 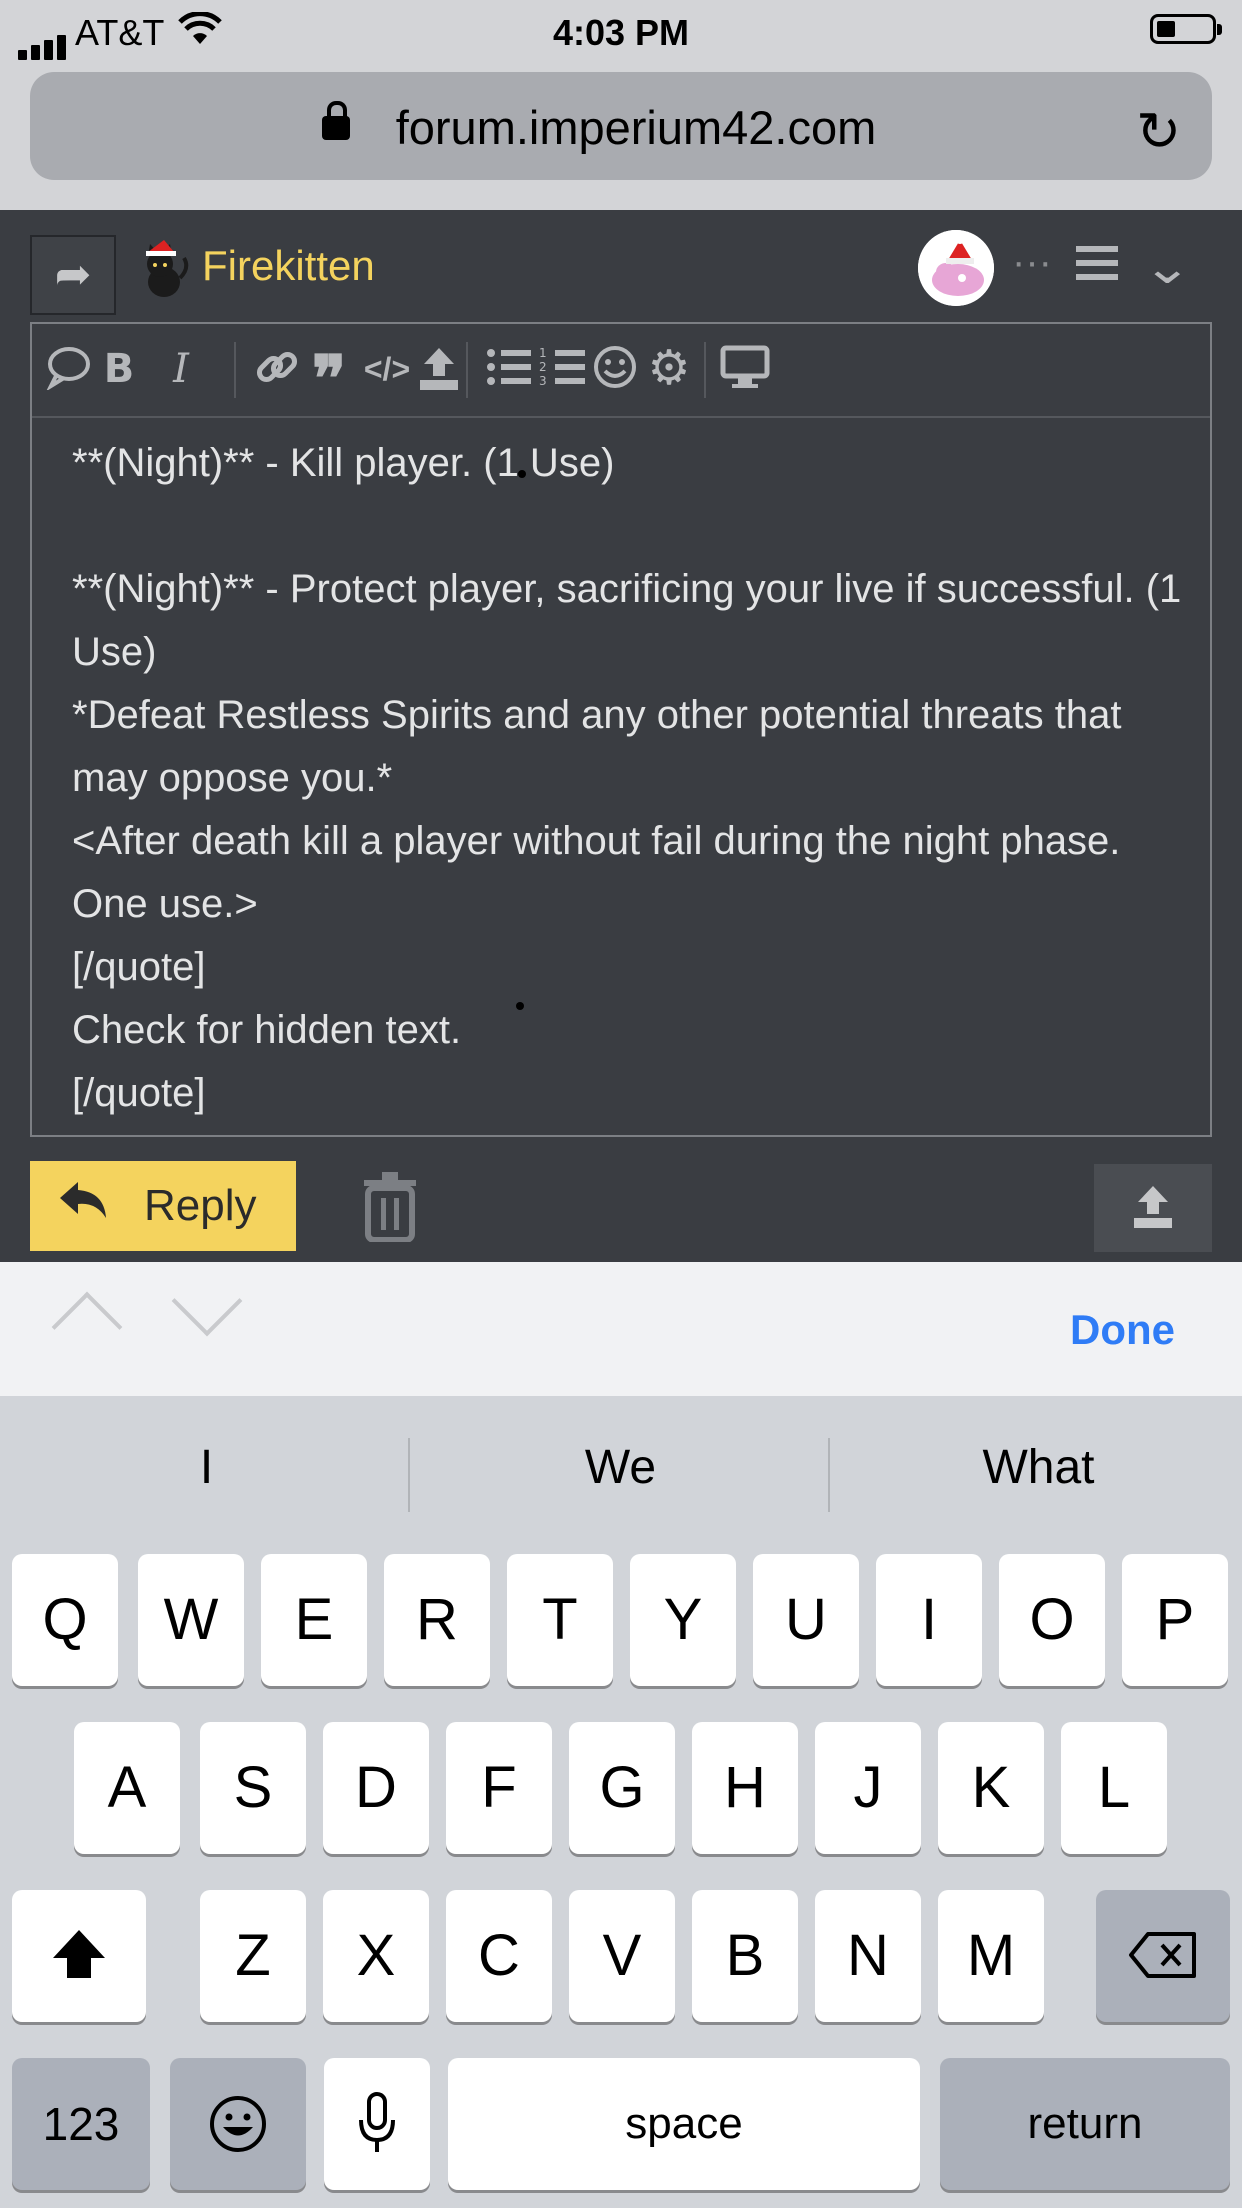 I want to click on key-k: K, so click(x=991, y=1788).